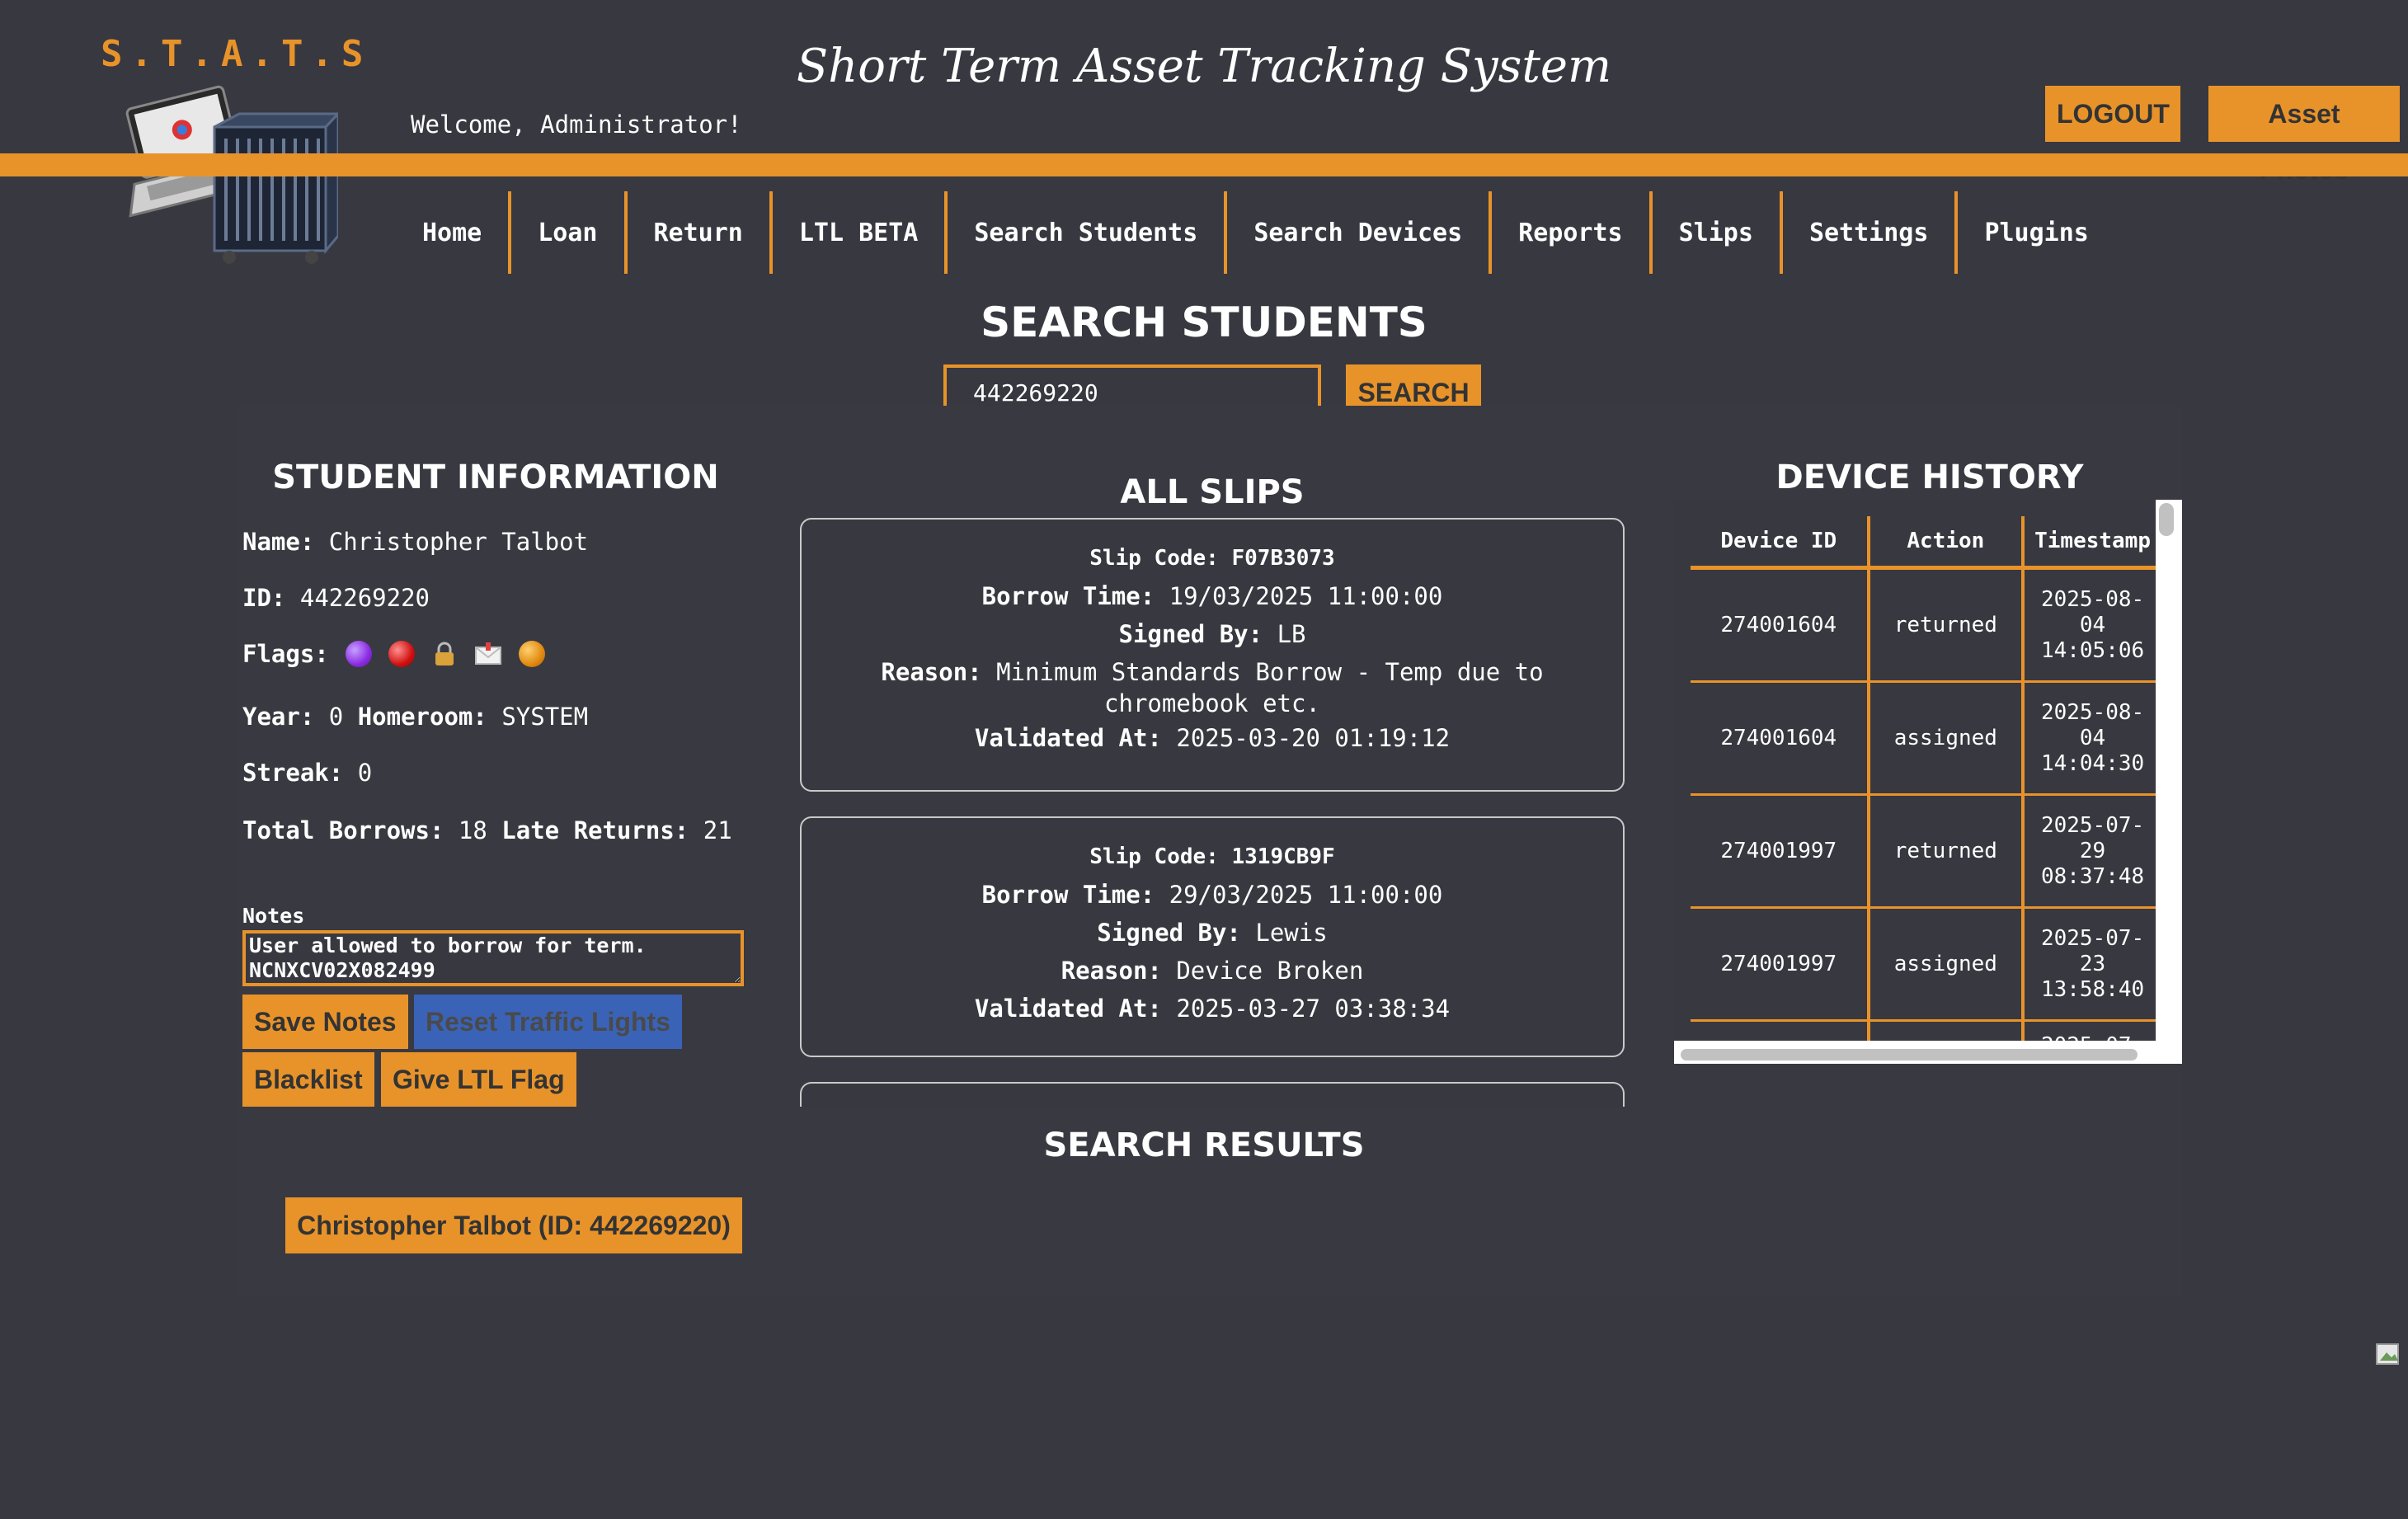  I want to click on student-id: 442269220, so click(364, 598).